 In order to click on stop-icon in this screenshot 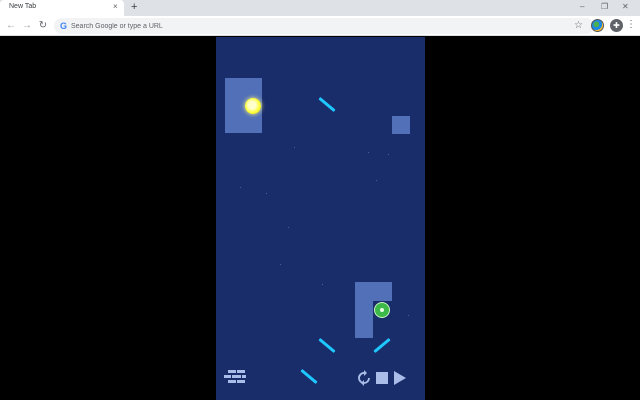, I will do `click(382, 378)`.